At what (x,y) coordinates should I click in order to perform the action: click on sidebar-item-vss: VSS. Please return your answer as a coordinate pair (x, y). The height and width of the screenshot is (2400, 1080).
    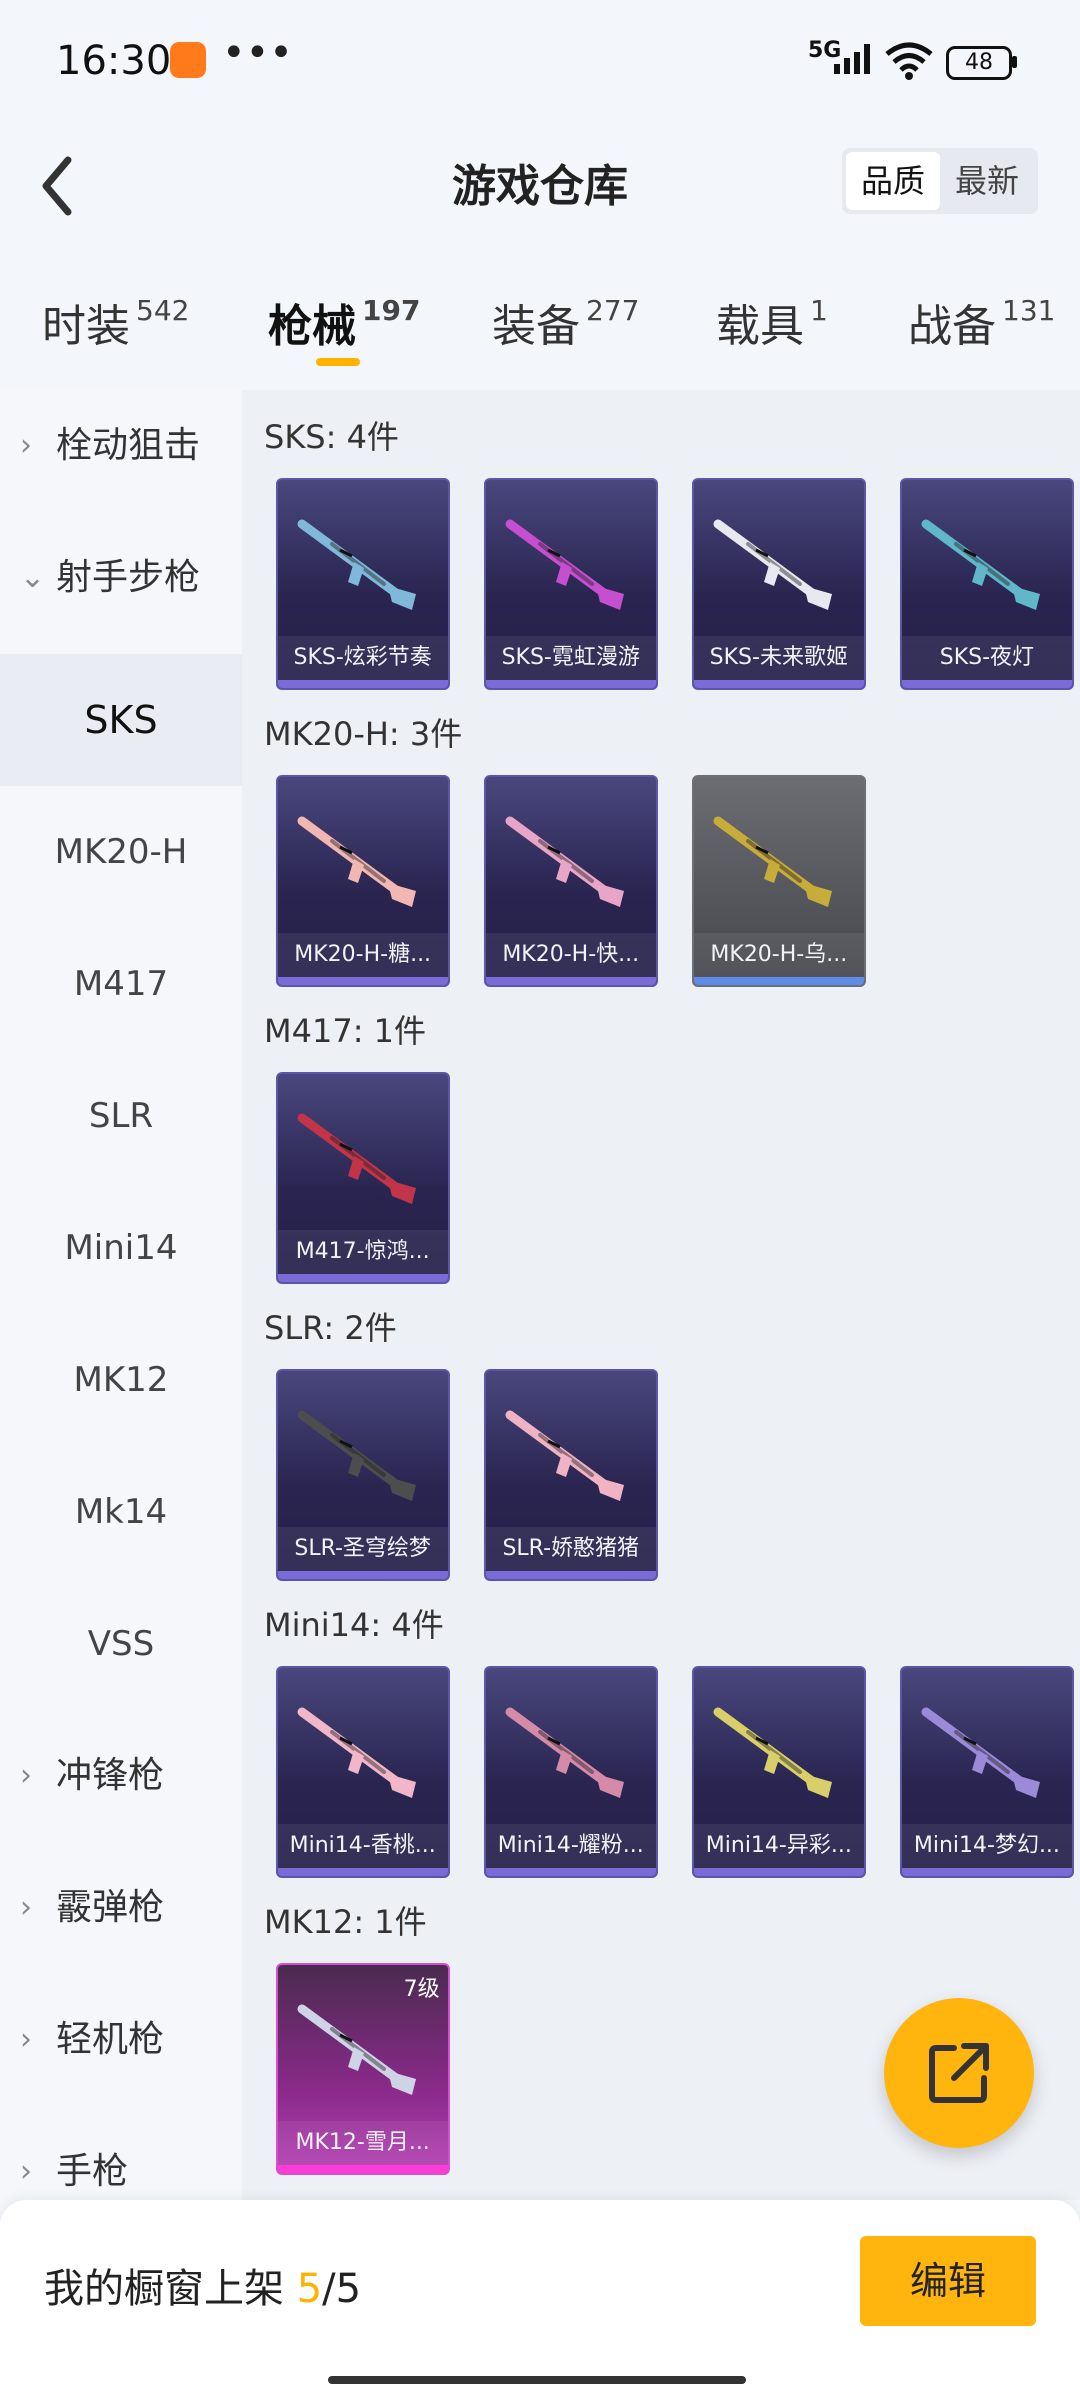
    Looking at the image, I should click on (121, 1644).